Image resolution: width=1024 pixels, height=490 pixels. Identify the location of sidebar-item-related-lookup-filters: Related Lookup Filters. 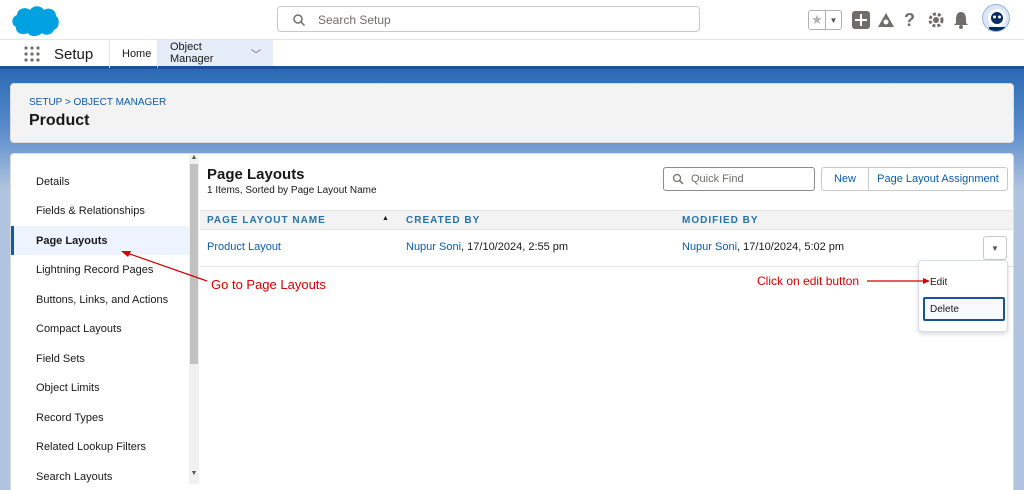
(100, 446).